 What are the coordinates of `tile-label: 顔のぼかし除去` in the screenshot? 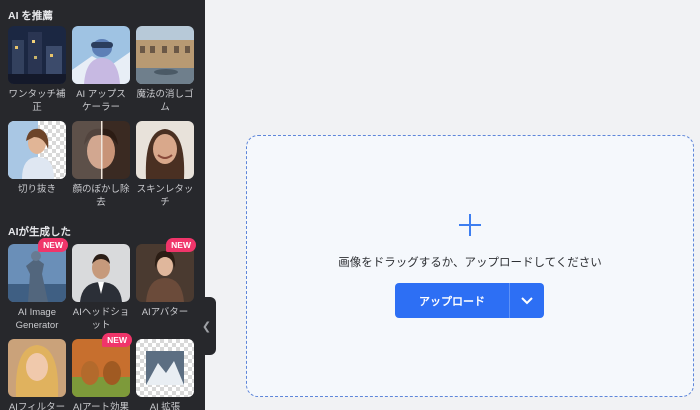 It's located at (101, 196).